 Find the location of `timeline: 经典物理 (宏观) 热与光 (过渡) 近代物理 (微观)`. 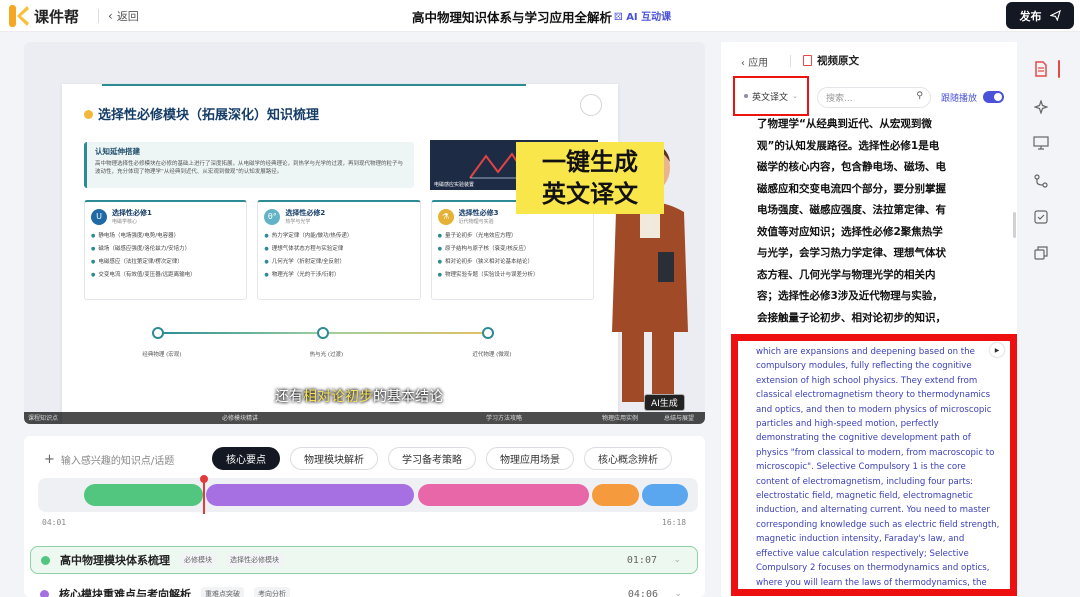

timeline: 经典物理 (宏观) 热与光 (过渡) 近代物理 (微观) is located at coordinates (326, 342).